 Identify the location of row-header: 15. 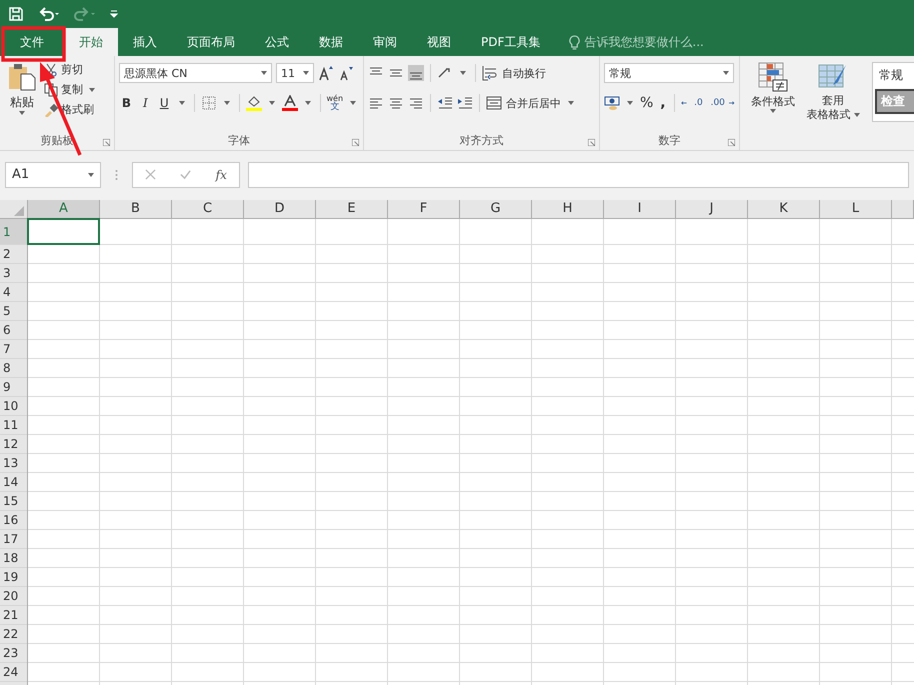
(13, 501).